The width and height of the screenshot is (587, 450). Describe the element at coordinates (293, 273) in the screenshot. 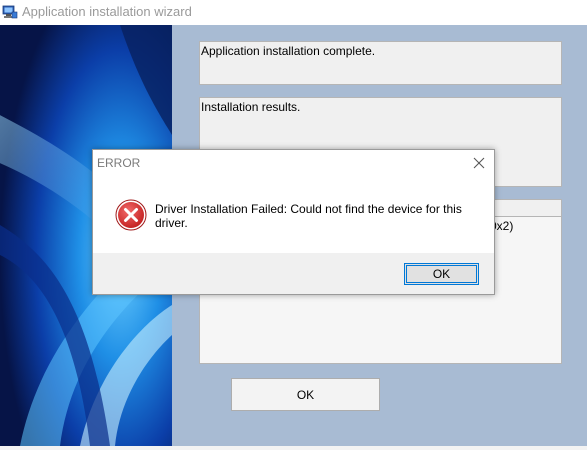

I see `dialog-footer: OK` at that location.